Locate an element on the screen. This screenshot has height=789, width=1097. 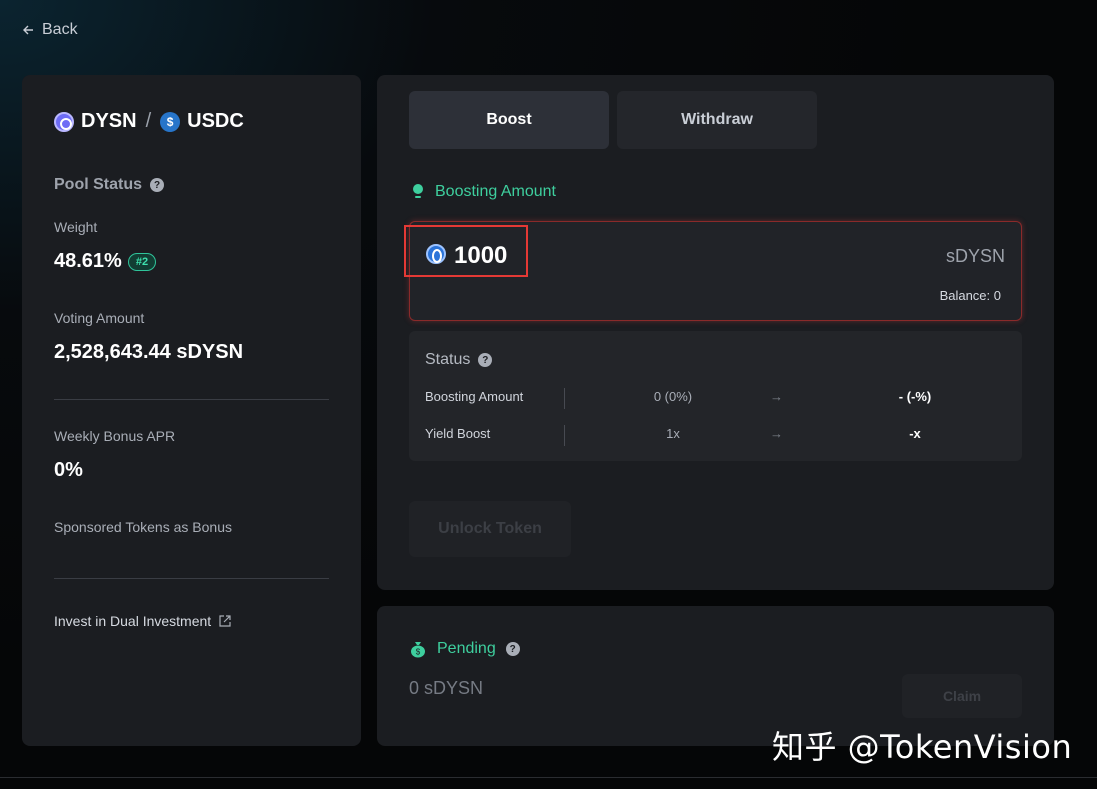
pool-status-heading: Pool Status ? is located at coordinates (109, 185).